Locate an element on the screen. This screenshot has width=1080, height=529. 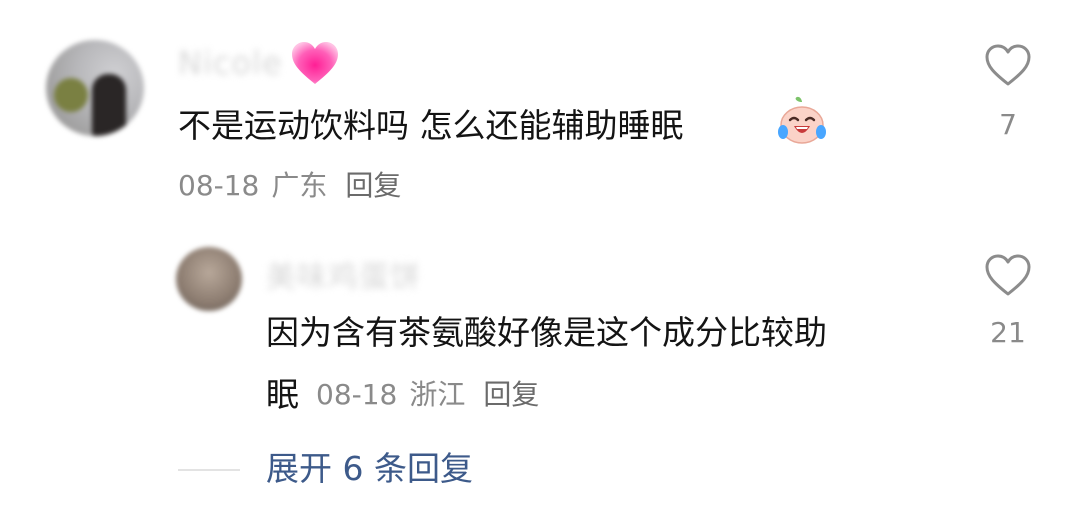
like-count: 7 is located at coordinates (1008, 124).